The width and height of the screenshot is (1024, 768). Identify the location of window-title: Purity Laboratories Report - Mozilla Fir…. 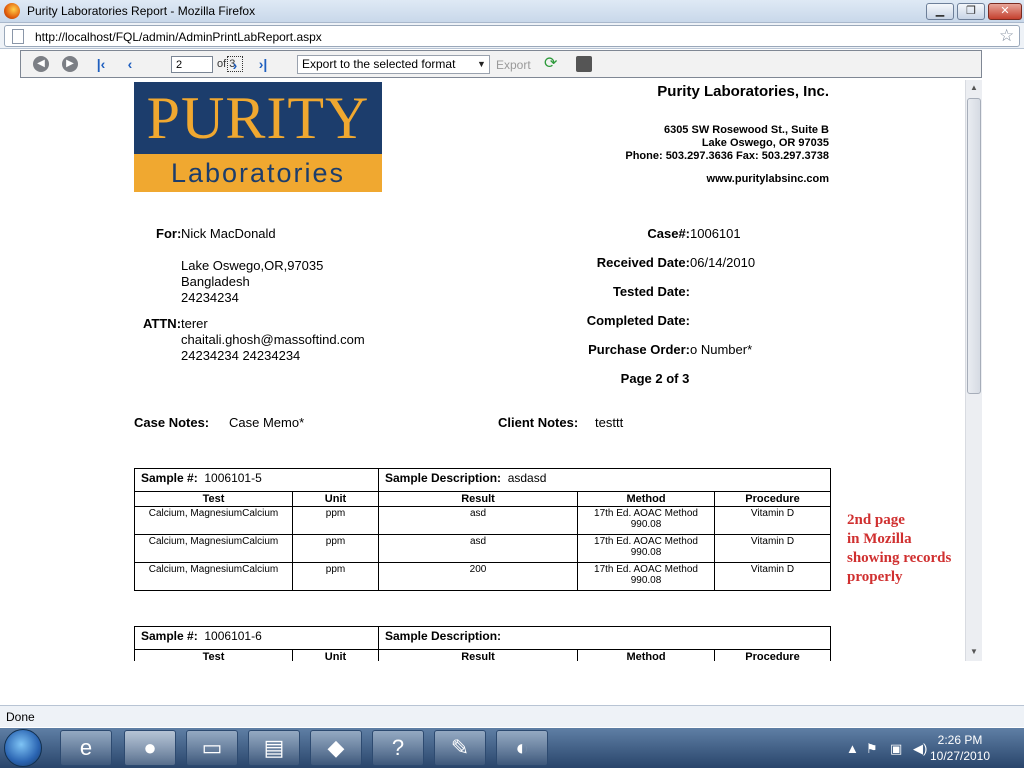
(141, 11).